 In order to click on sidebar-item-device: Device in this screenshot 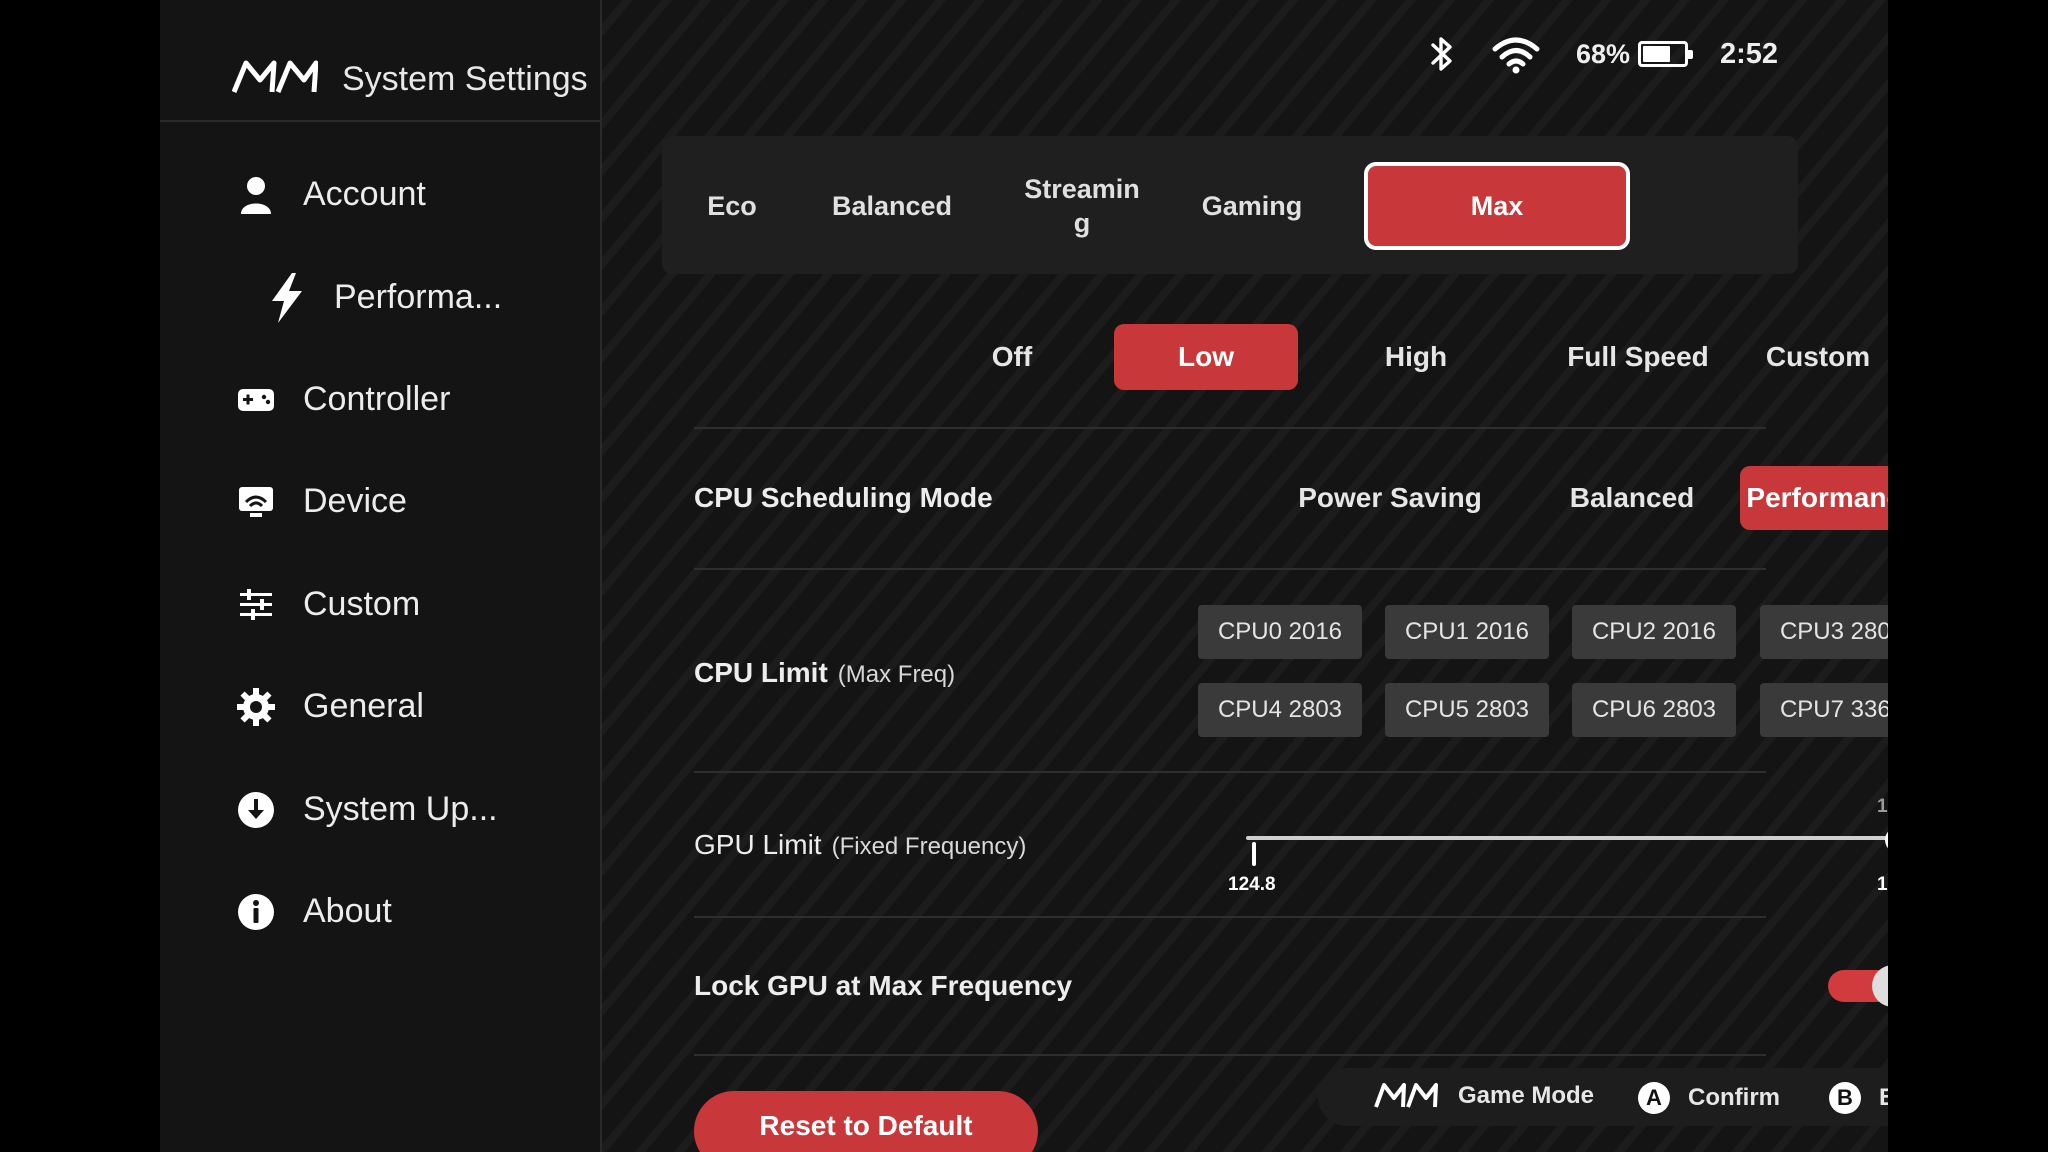, I will do `click(380, 502)`.